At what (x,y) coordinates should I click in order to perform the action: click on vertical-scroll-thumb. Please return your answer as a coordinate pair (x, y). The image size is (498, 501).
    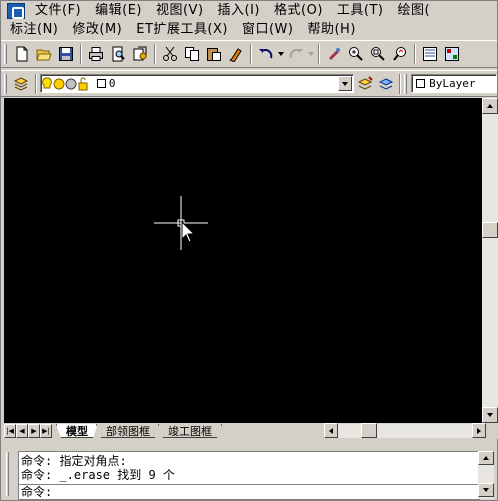
    Looking at the image, I should click on (490, 230).